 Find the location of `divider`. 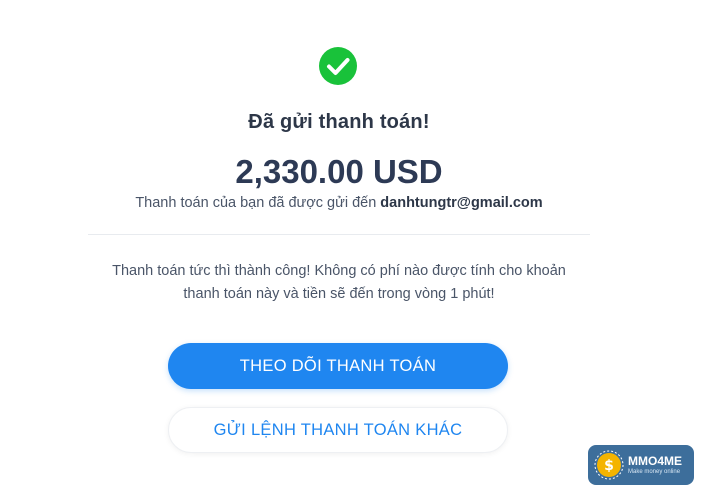

divider is located at coordinates (339, 234).